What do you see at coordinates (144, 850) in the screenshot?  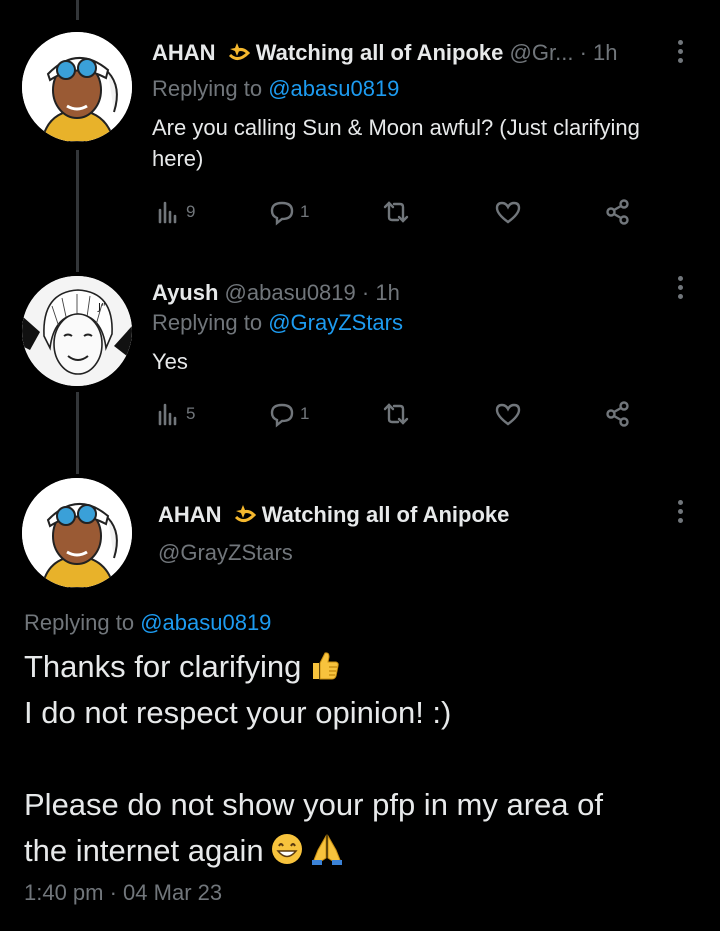 I see `tweet-text-segment: the internet again` at bounding box center [144, 850].